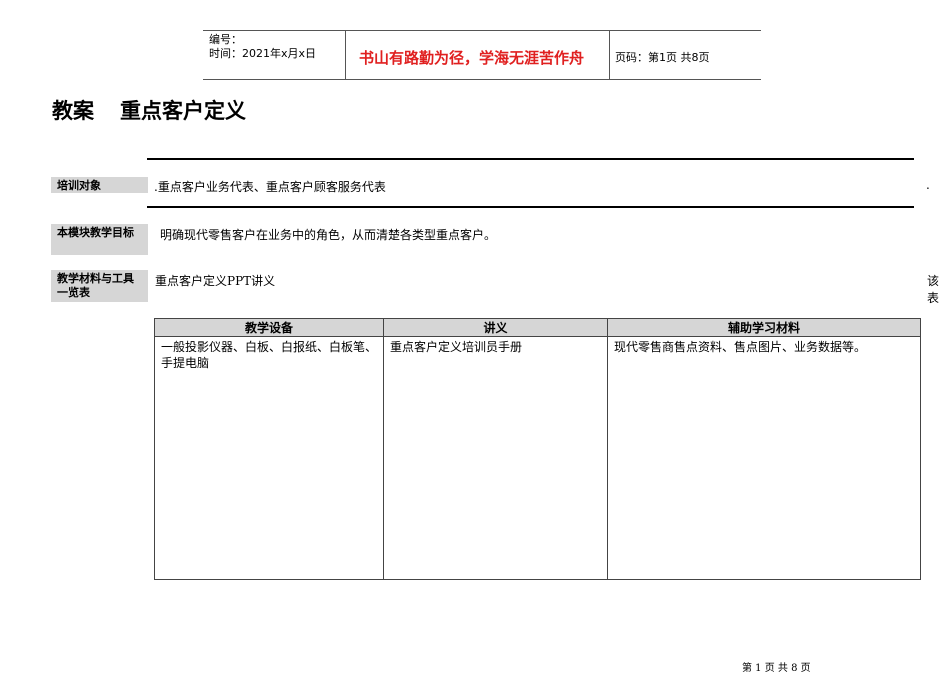 Image resolution: width=950 pixels, height=674 pixels. Describe the element at coordinates (328, 235) in the screenshot. I see `objective-text: 明确现代零售客户在业务中的角色，从而清楚各类型重点客户。` at that location.